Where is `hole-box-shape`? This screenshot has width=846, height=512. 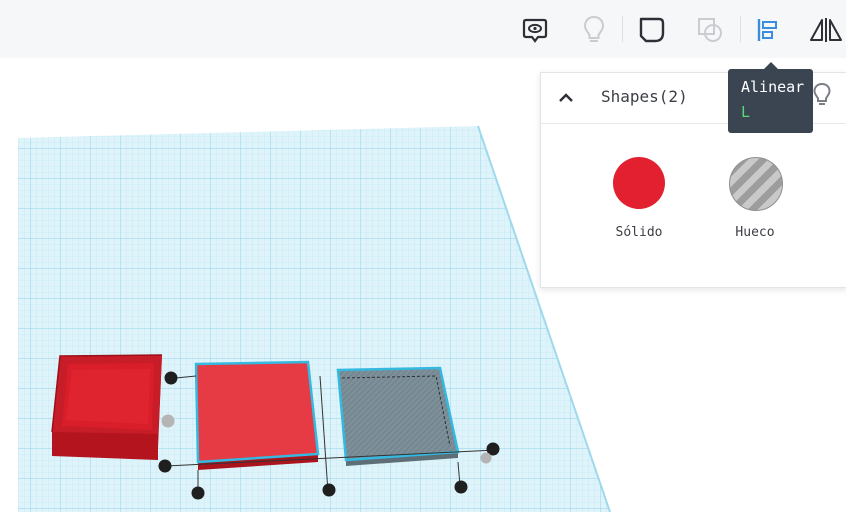 hole-box-shape is located at coordinates (398, 416).